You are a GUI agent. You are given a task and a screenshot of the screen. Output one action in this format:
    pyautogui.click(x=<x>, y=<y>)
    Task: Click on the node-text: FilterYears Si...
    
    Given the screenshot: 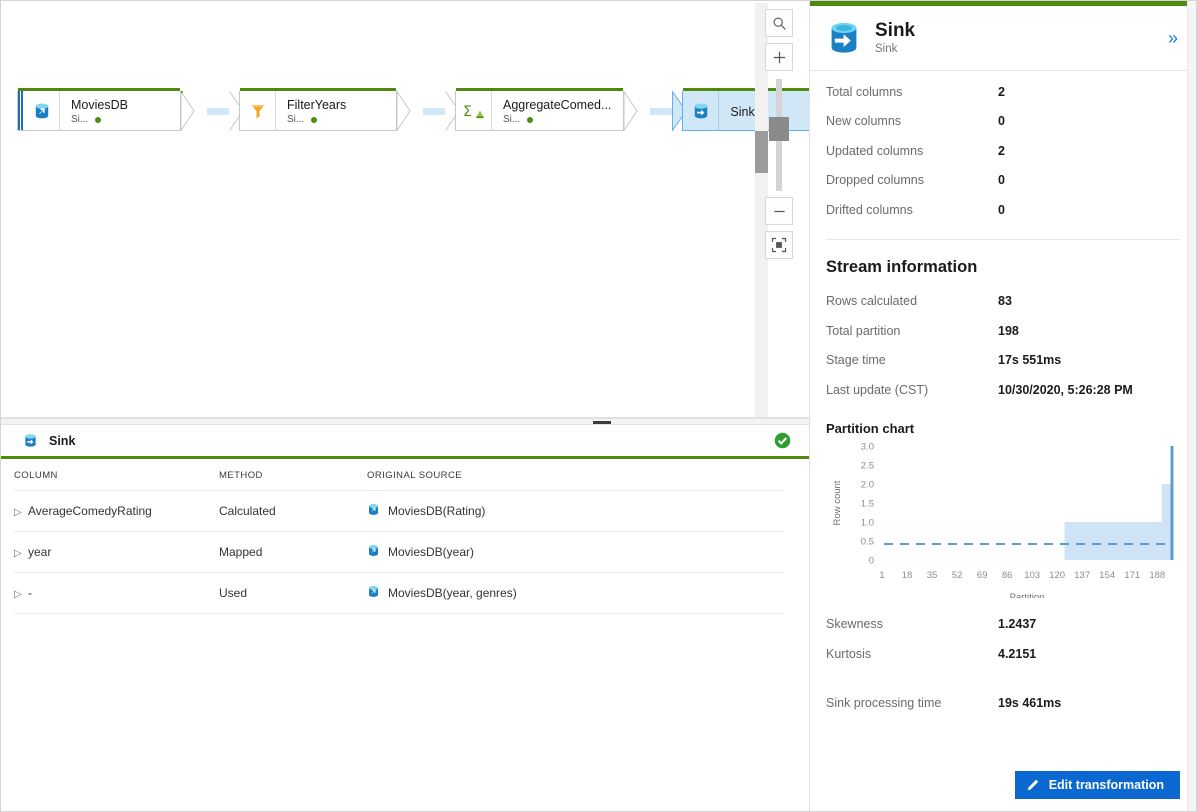 What is the action you would take?
    pyautogui.click(x=336, y=110)
    